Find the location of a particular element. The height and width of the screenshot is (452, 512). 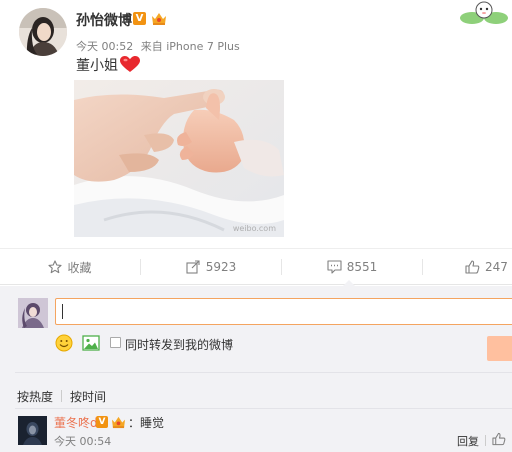

sort-by-hot-tab: 按热度 is located at coordinates (35, 396).